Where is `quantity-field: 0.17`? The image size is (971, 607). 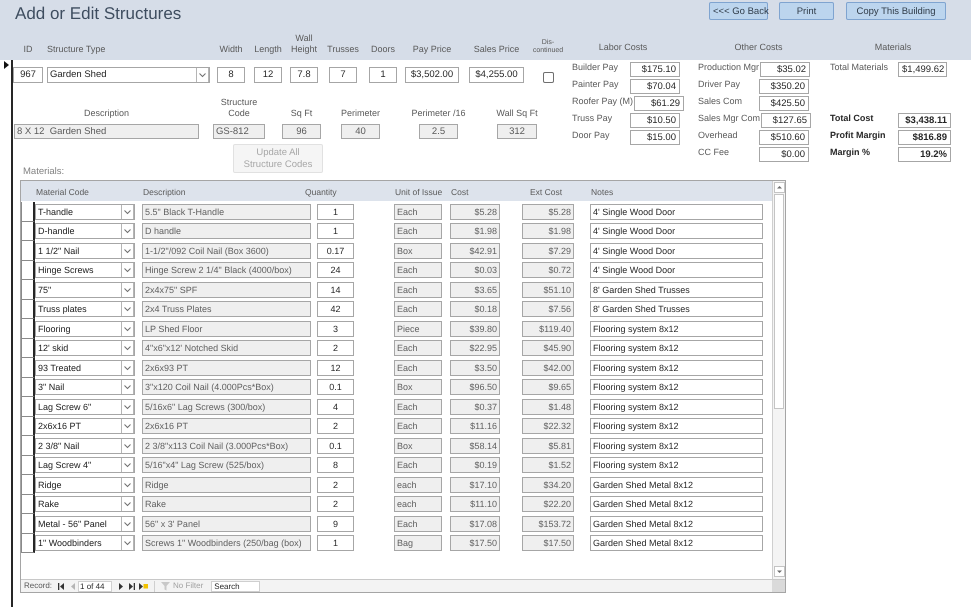 quantity-field: 0.17 is located at coordinates (335, 250).